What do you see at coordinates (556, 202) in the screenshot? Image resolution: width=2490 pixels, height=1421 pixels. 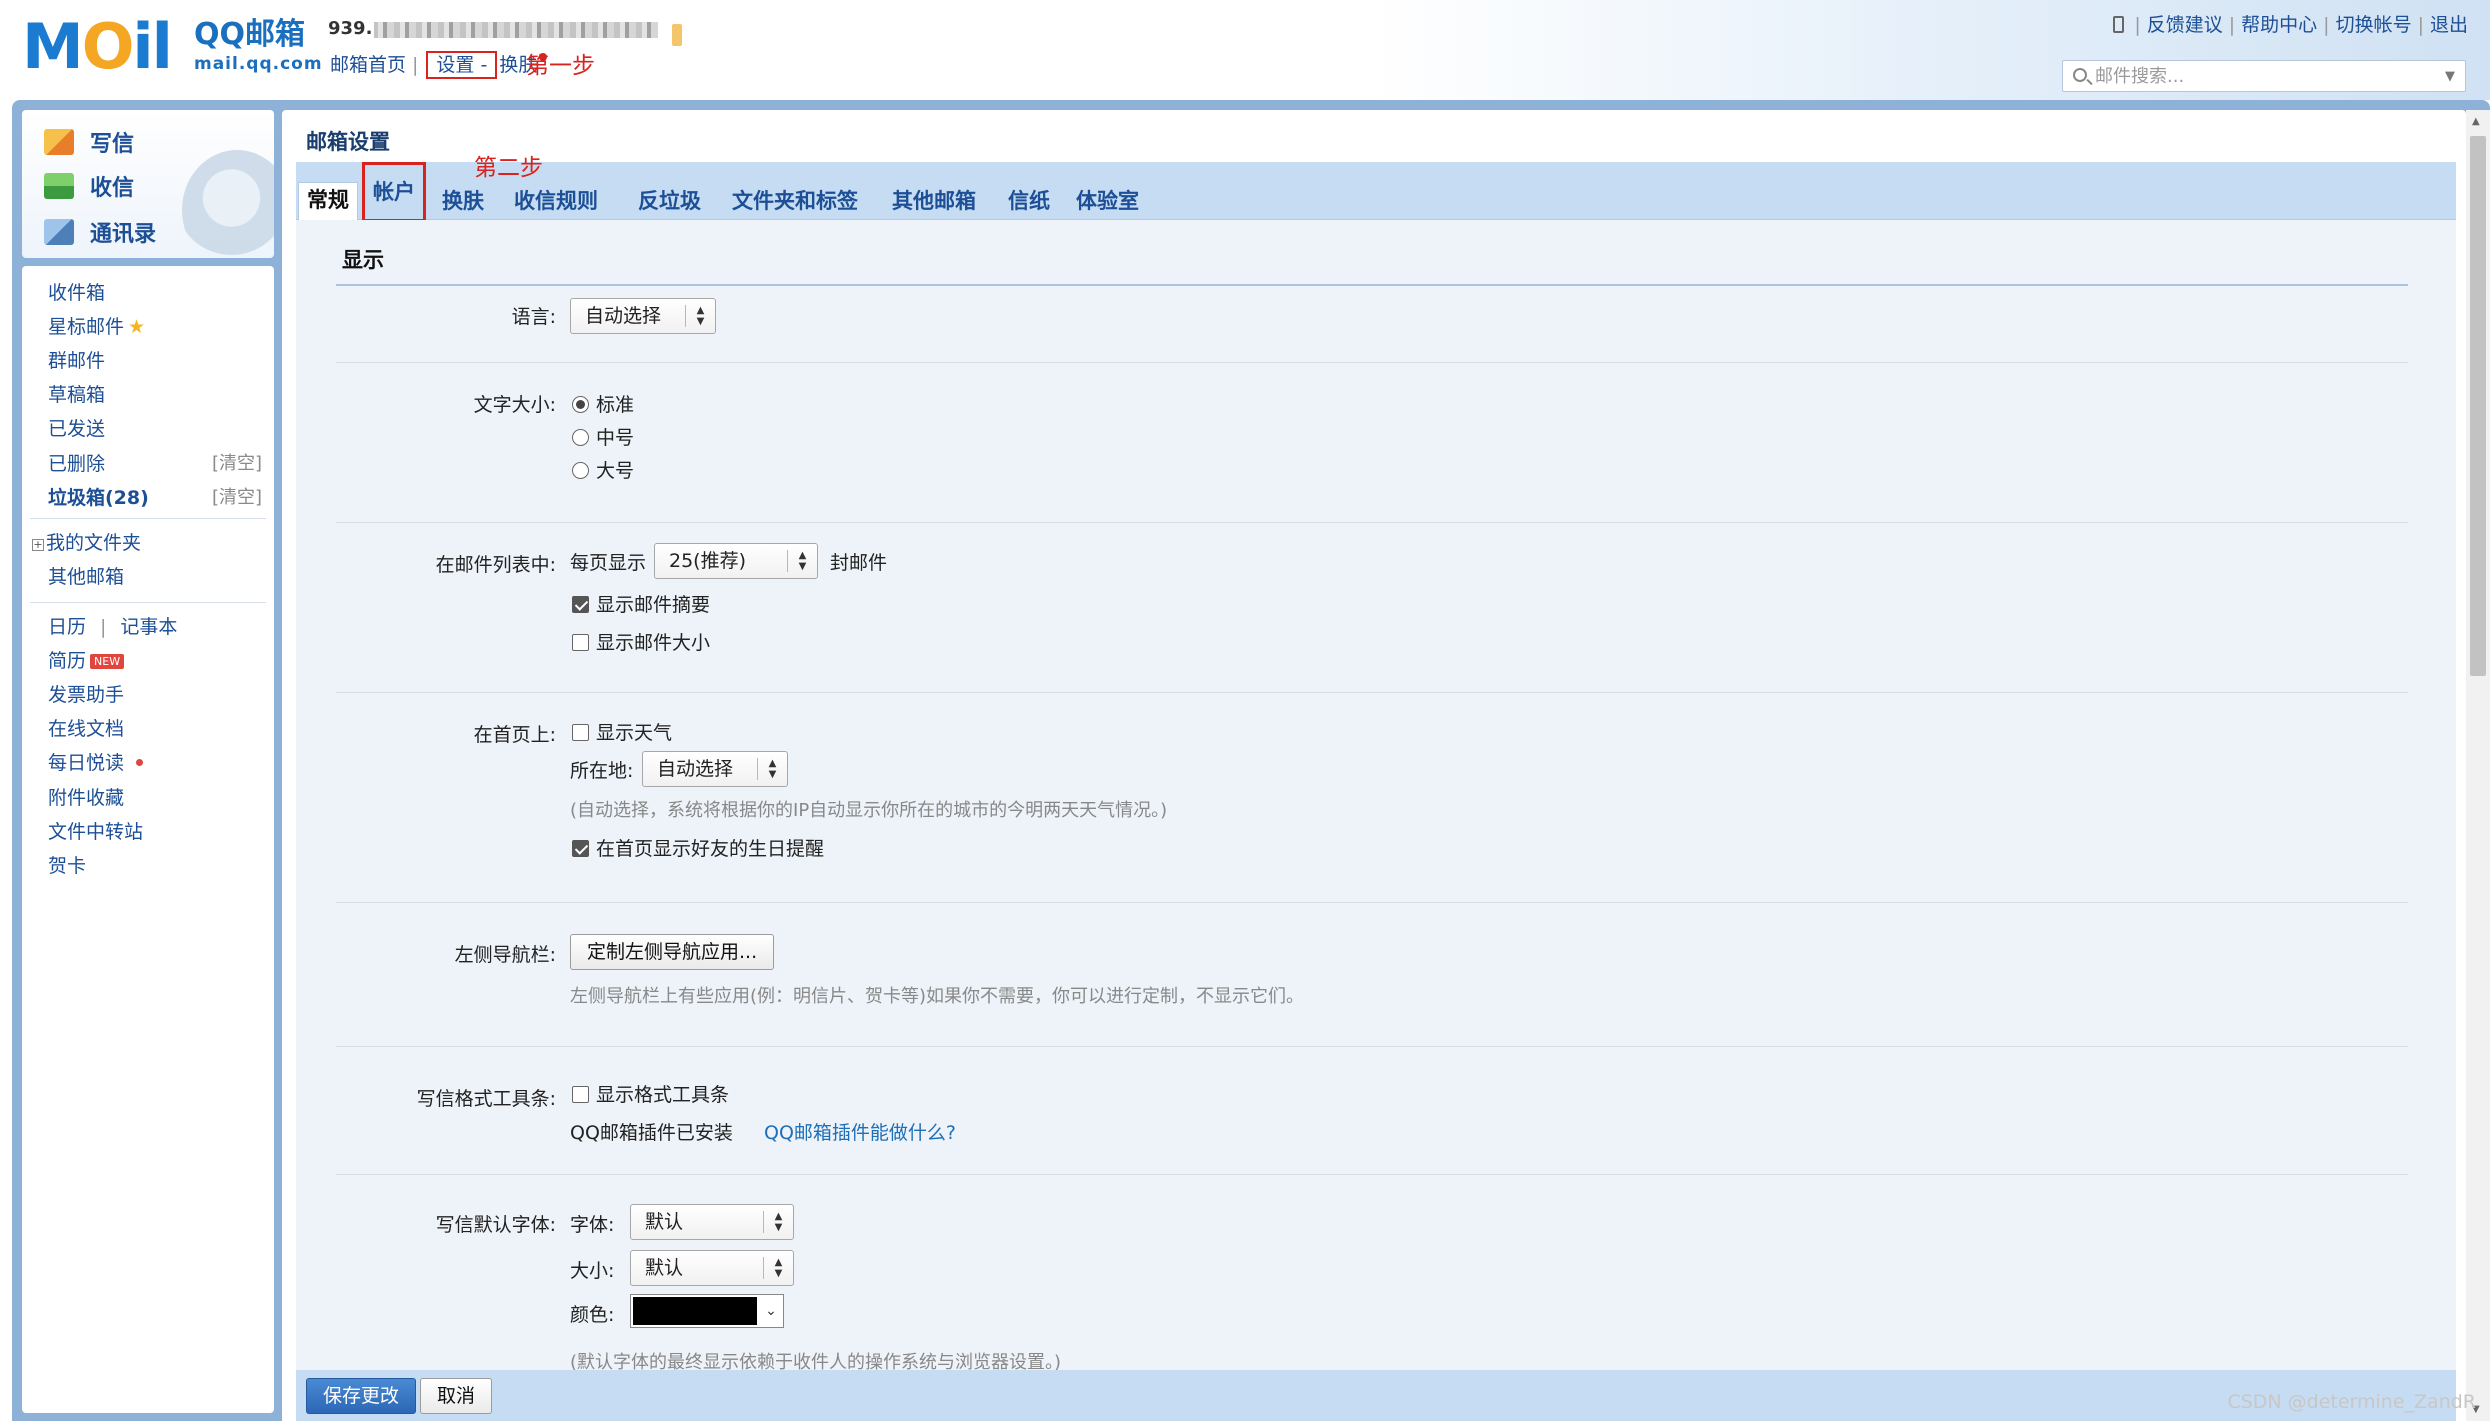 I see `tab-mail-rules: 收信规则` at bounding box center [556, 202].